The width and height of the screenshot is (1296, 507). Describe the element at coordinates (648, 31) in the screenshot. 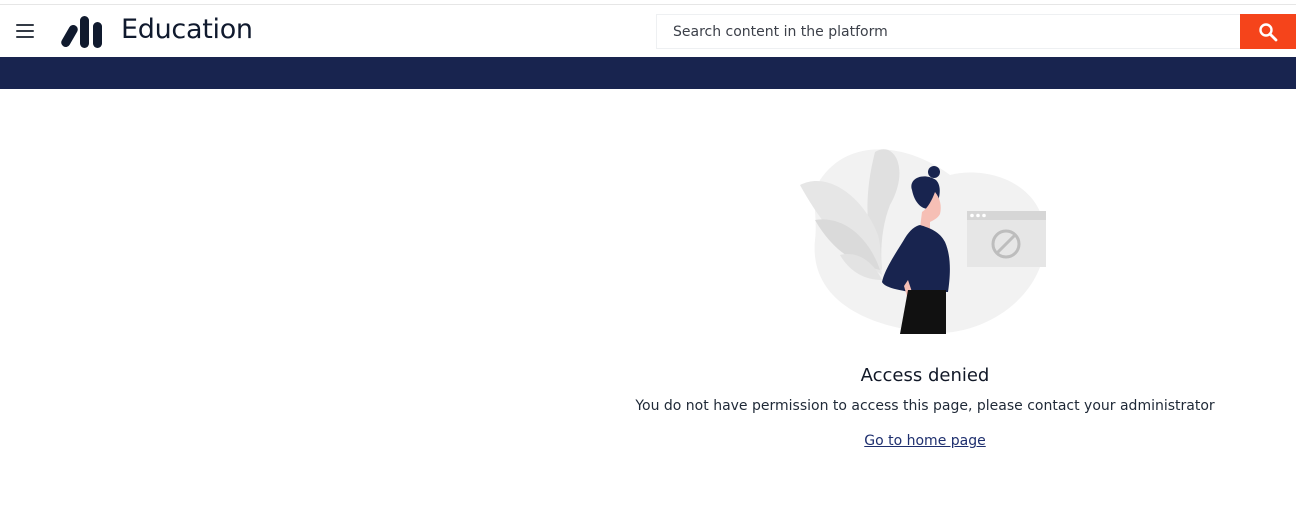

I see `app-header: Education` at that location.